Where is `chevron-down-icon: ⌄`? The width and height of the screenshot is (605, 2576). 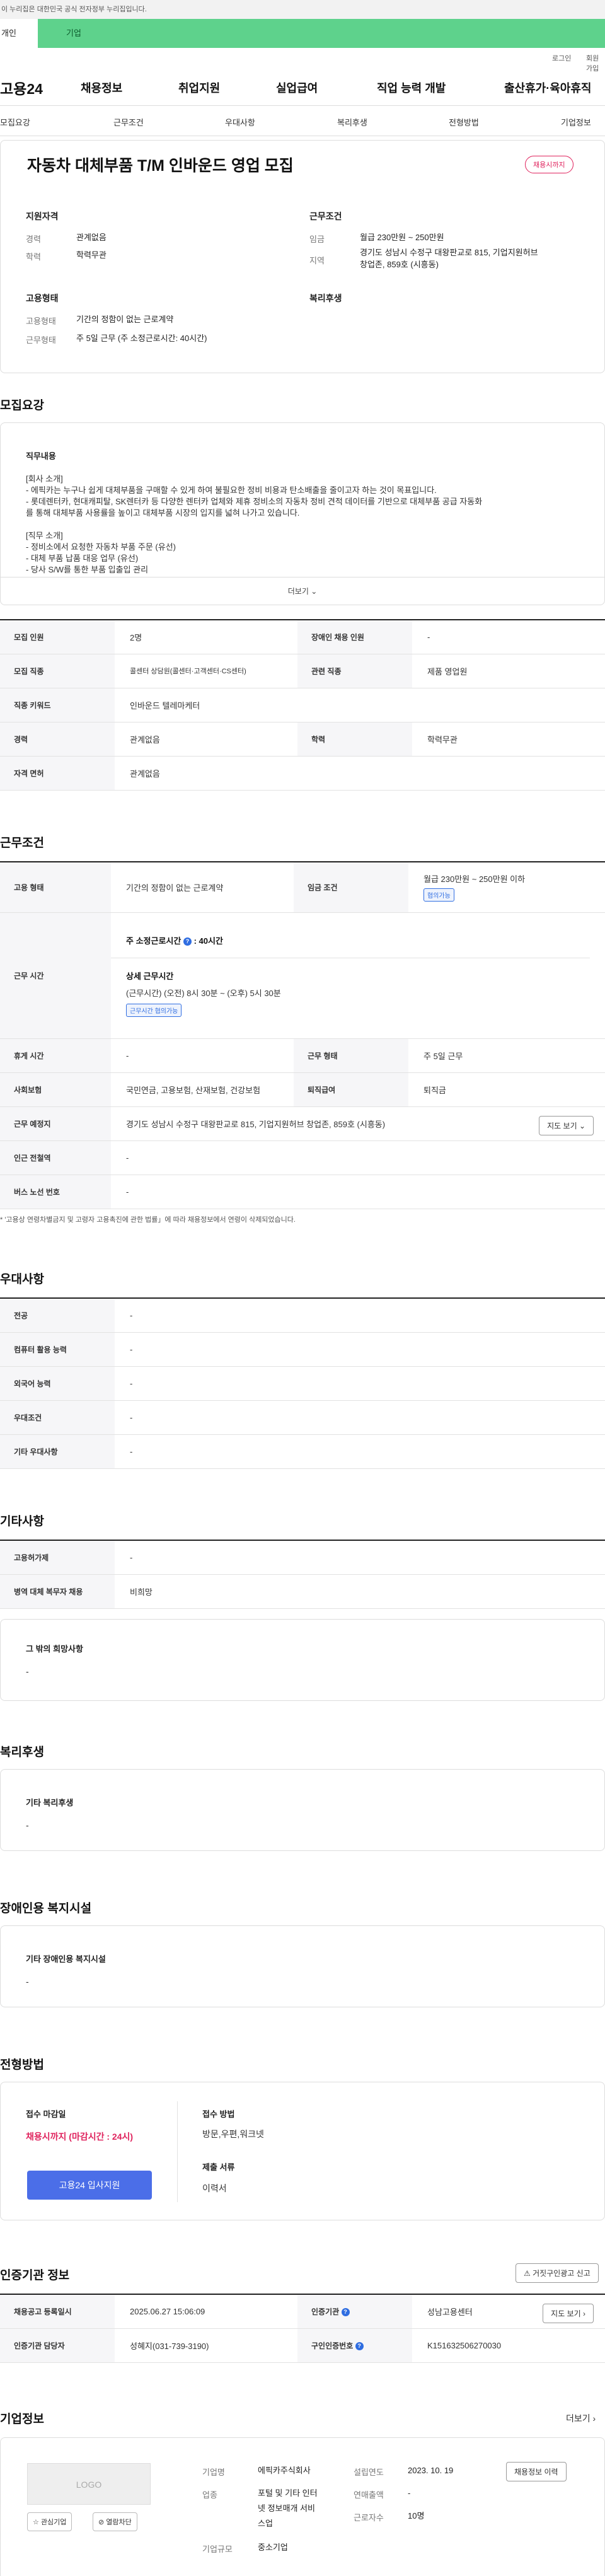 chevron-down-icon: ⌄ is located at coordinates (314, 591).